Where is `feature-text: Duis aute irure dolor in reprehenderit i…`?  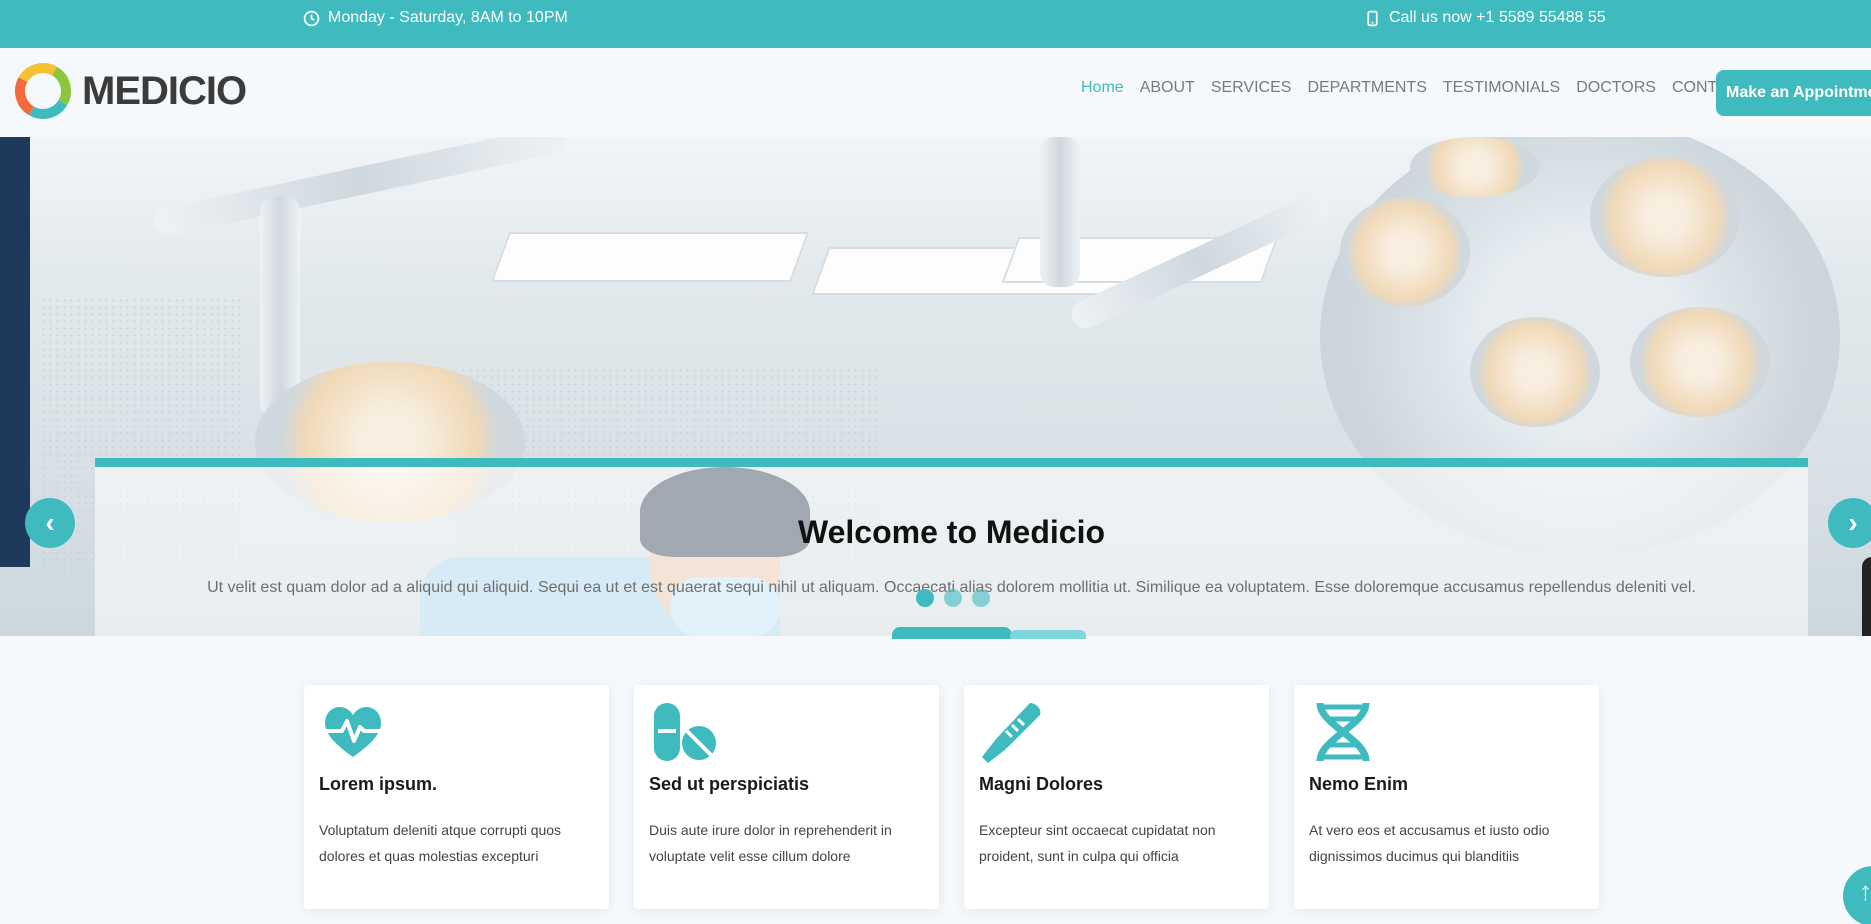 feature-text: Duis aute irure dolor in reprehenderit i… is located at coordinates (770, 843).